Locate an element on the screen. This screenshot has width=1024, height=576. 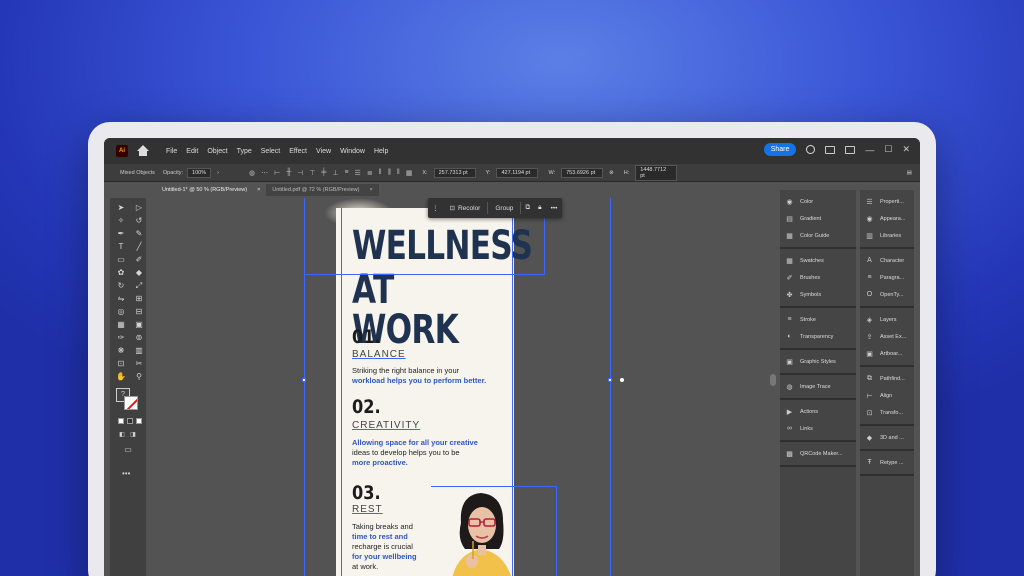
zoom-tool-icon: ⚲ is located at coordinates (139, 376).